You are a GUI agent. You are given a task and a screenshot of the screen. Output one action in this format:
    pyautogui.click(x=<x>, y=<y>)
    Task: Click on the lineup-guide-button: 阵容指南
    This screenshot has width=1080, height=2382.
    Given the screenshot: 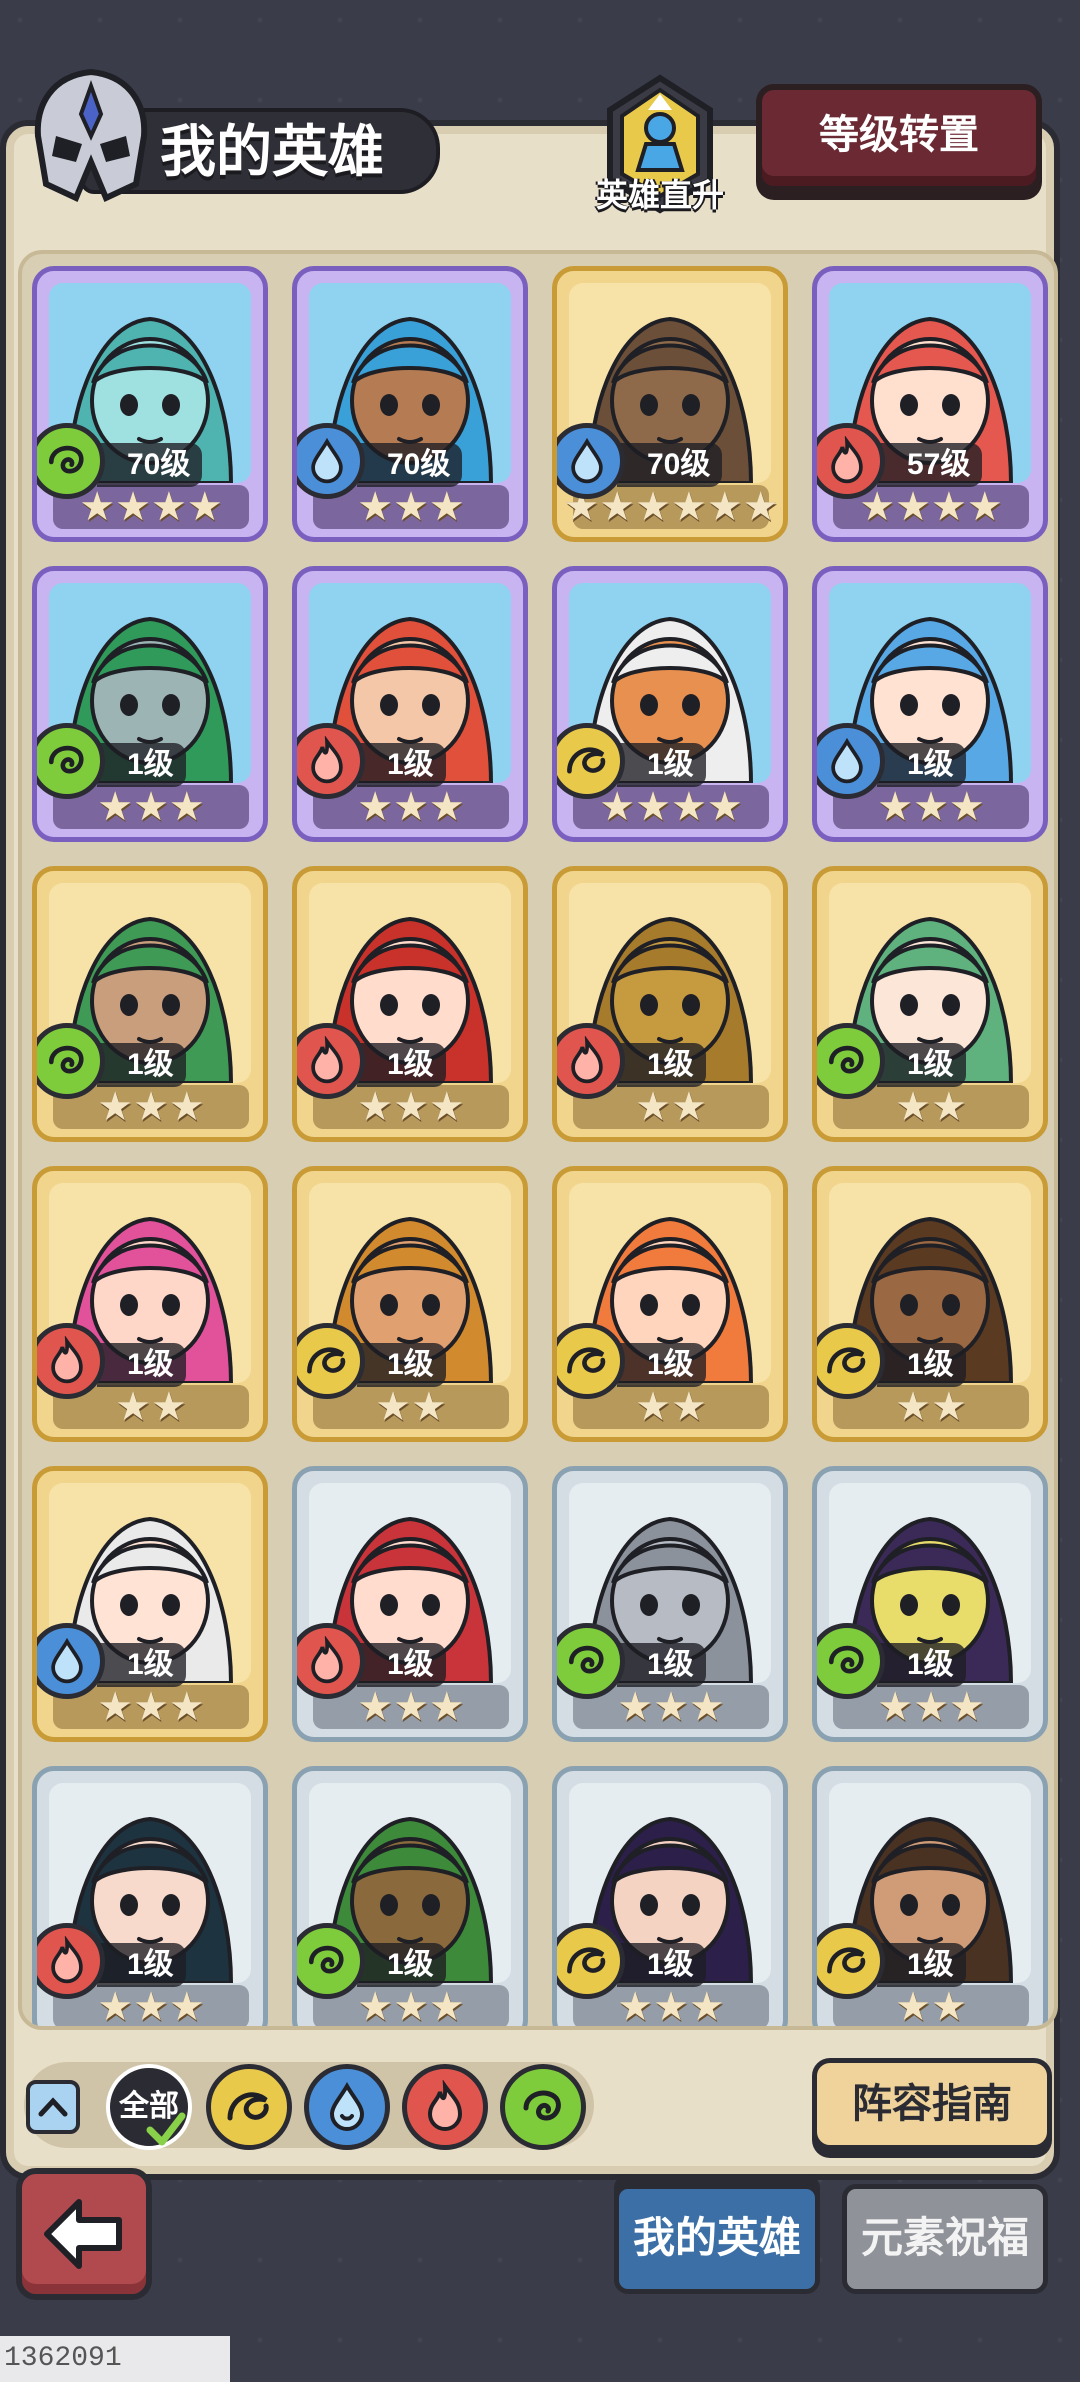 What is the action you would take?
    pyautogui.click(x=932, y=2104)
    